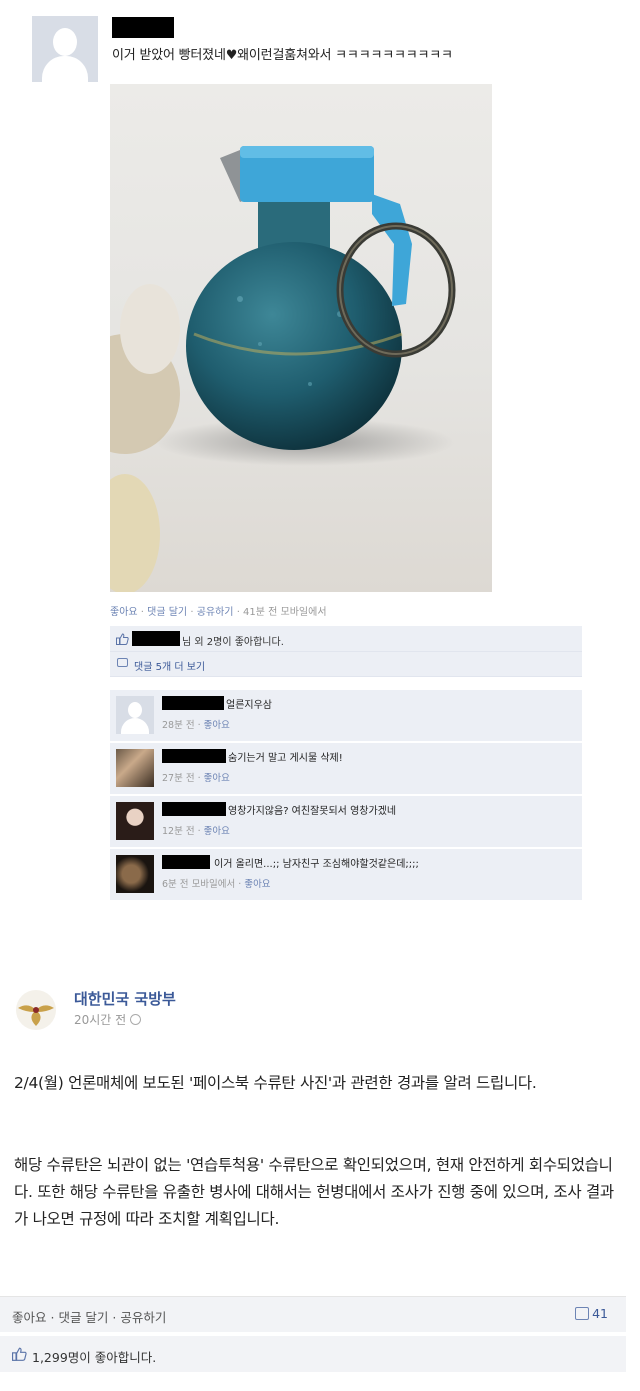 The image size is (640, 1391). I want to click on default-avatar-icon, so click(135, 715).